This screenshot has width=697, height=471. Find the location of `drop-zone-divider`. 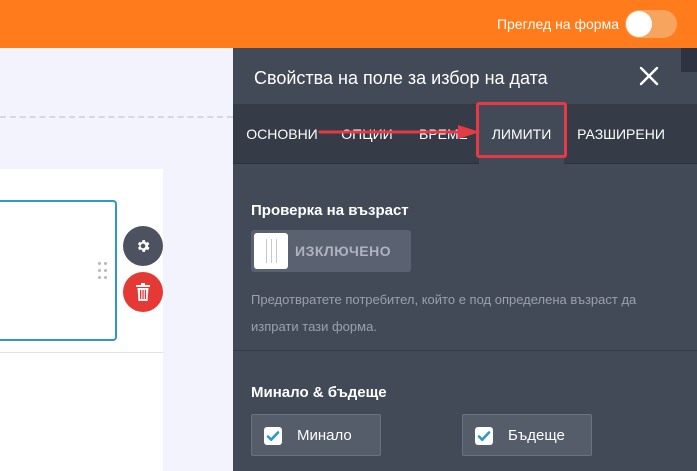

drop-zone-divider is located at coordinates (116, 117).